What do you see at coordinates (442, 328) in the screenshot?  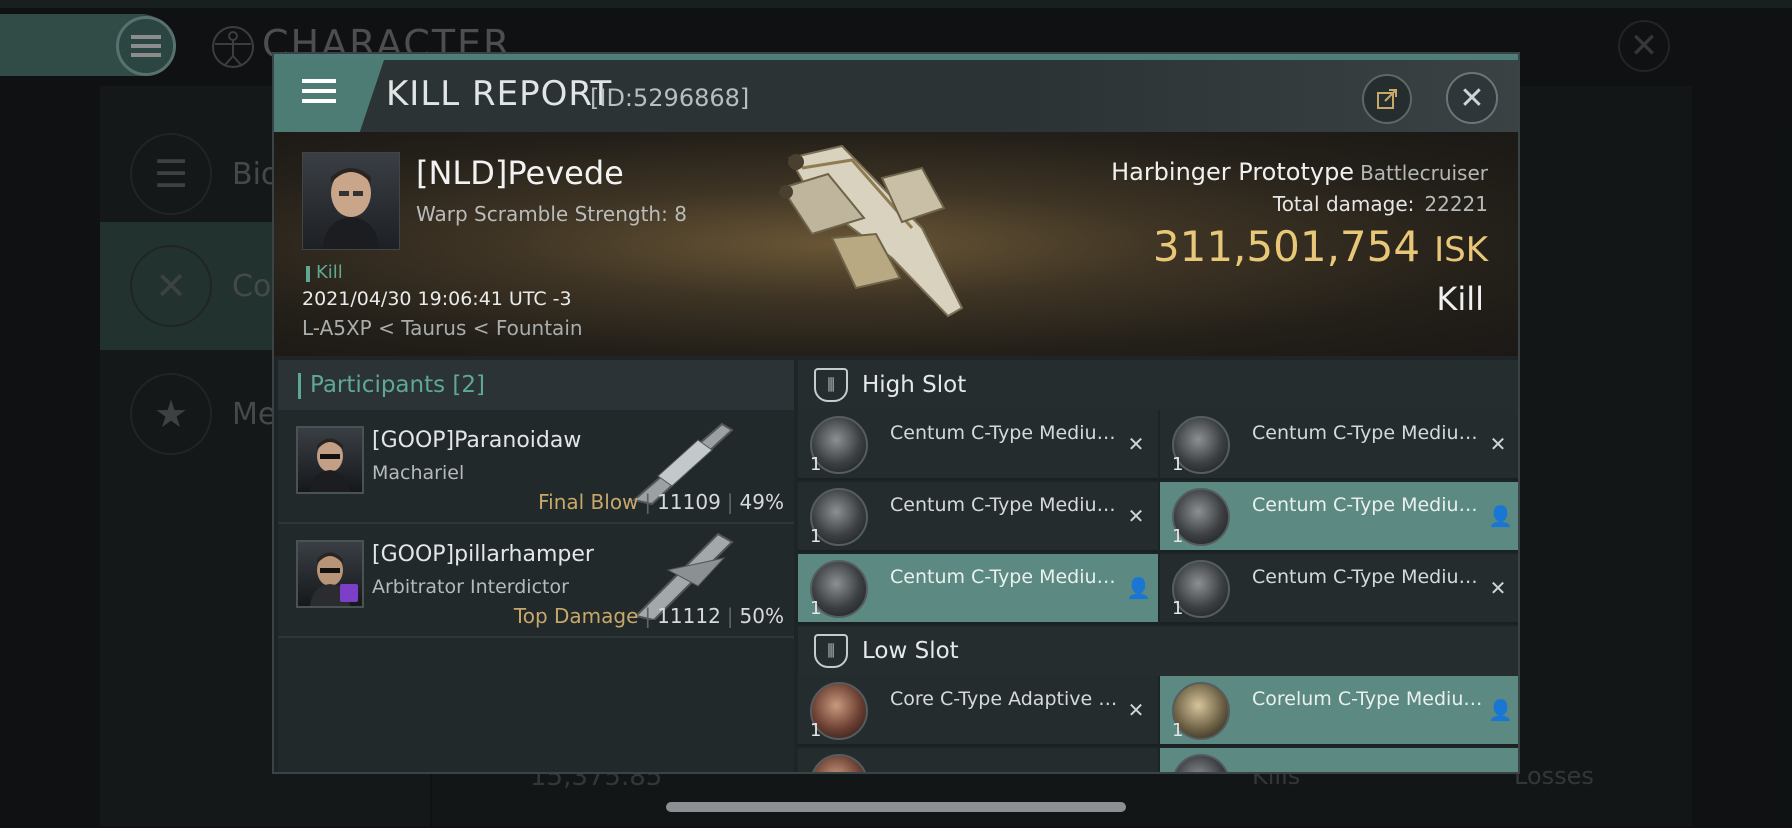 I see `kill-location: L-A5XP < Taurus < Fountain` at bounding box center [442, 328].